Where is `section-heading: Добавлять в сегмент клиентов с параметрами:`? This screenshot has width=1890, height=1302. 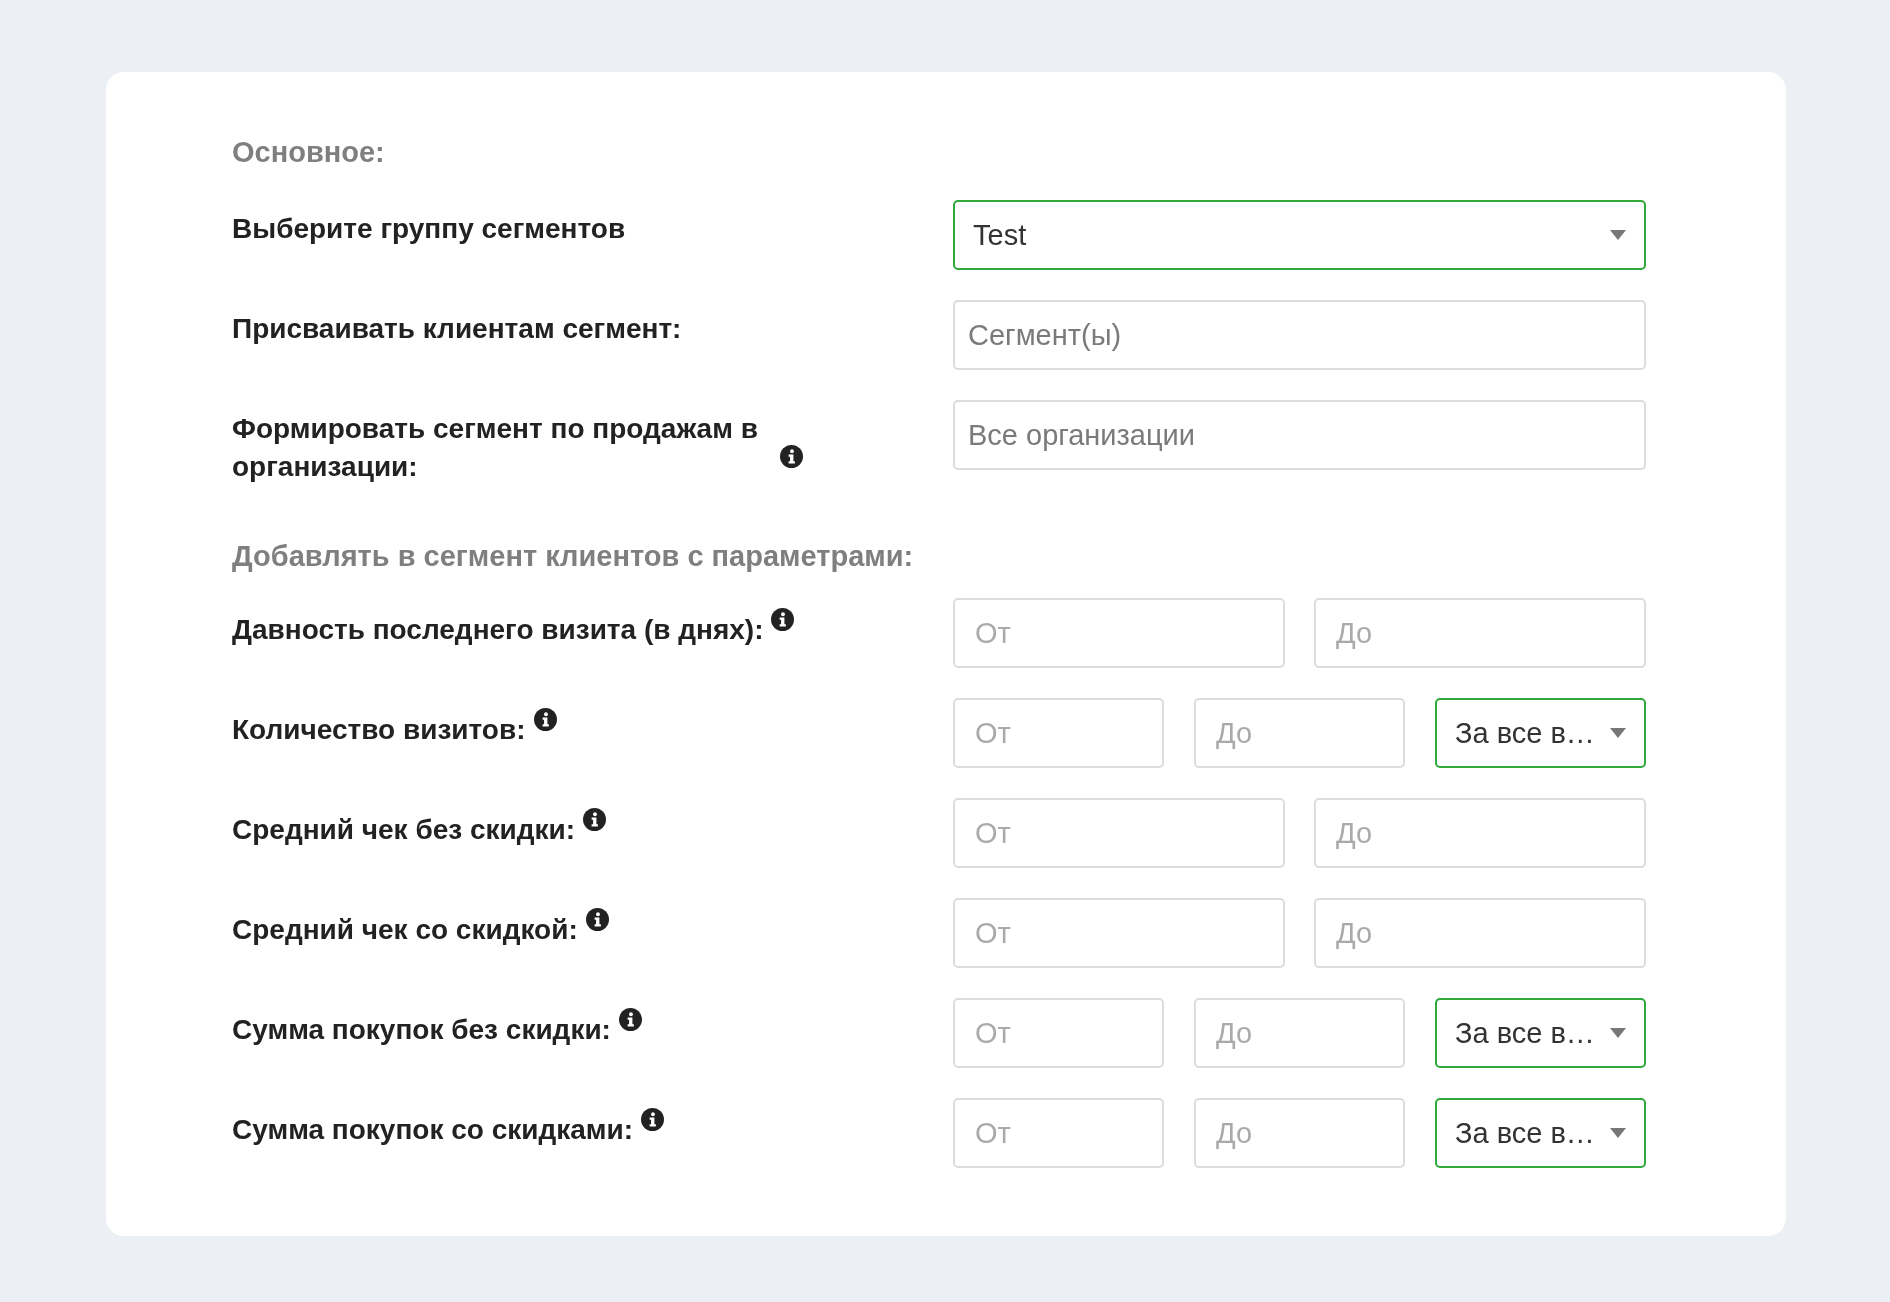 section-heading: Добавлять в сегмент клиентов с параметрами: is located at coordinates (573, 556).